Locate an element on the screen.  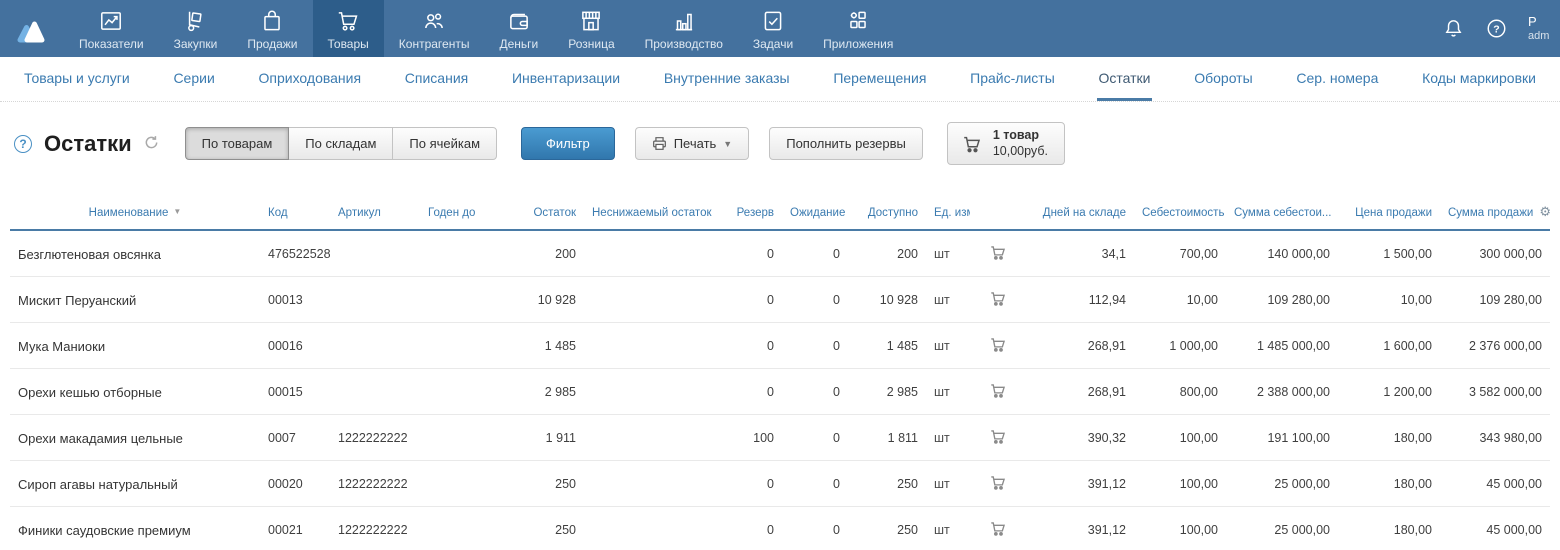
cell-code: 476522528 is located at coordinates (295, 254).